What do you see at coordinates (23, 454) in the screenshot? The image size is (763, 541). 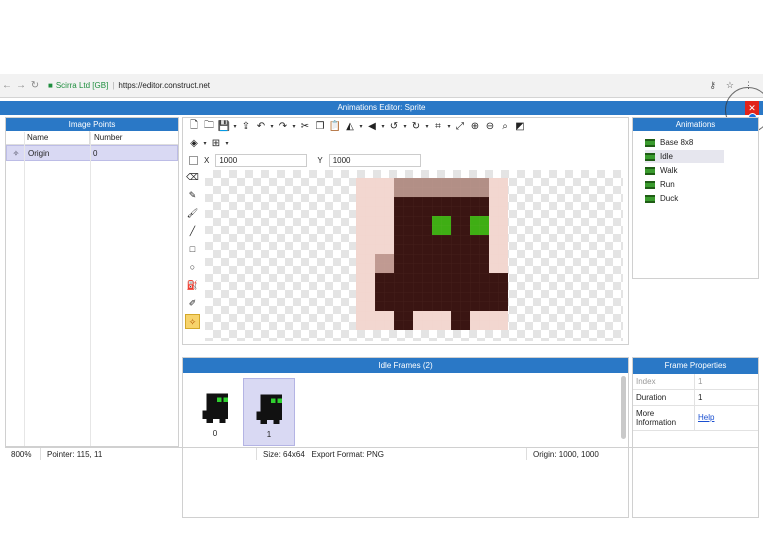 I see `zoom-level: 800%` at bounding box center [23, 454].